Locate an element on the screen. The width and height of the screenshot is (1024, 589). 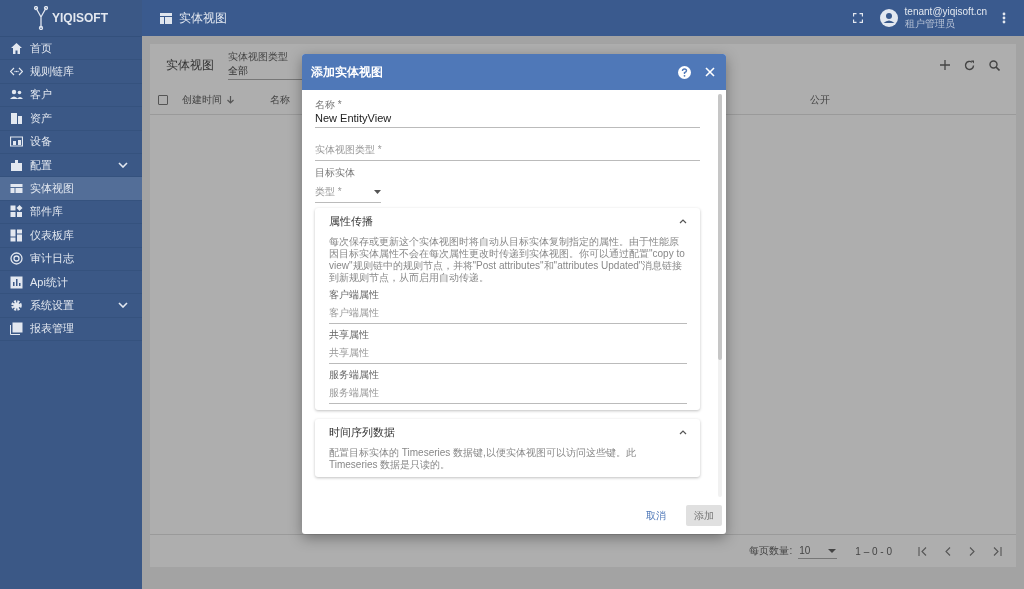
fullscreen-icon is located at coordinates (857, 18).